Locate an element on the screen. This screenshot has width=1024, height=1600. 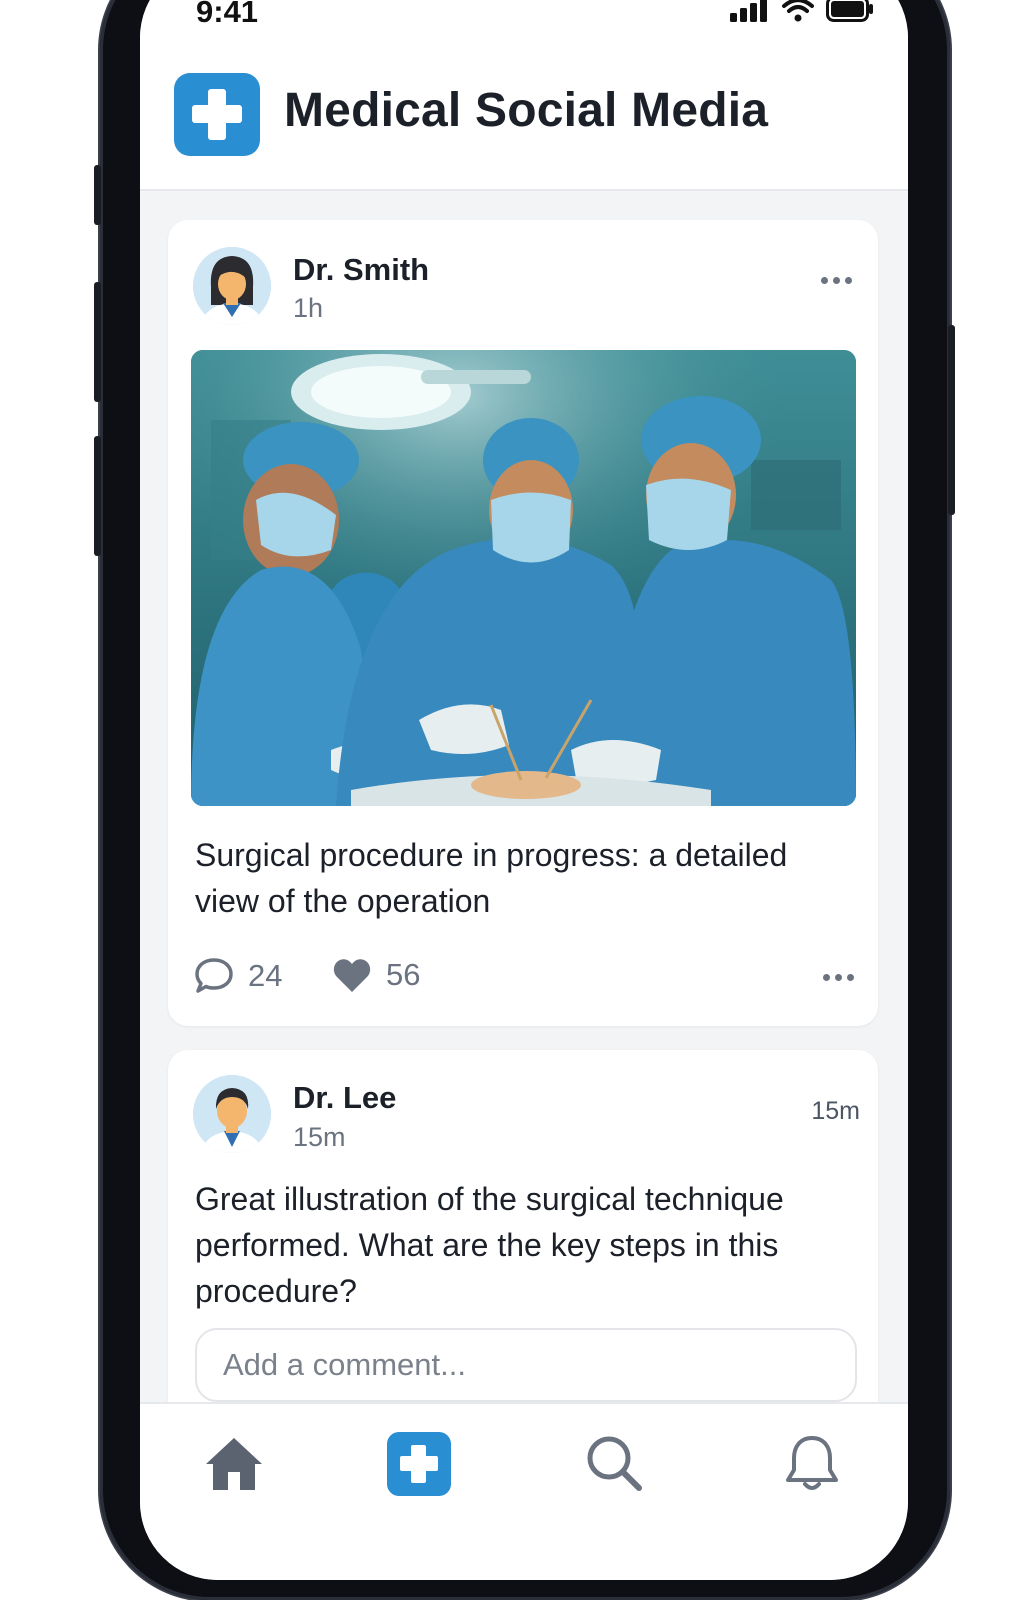
male-doctor-avatar-icon is located at coordinates (232, 1114).